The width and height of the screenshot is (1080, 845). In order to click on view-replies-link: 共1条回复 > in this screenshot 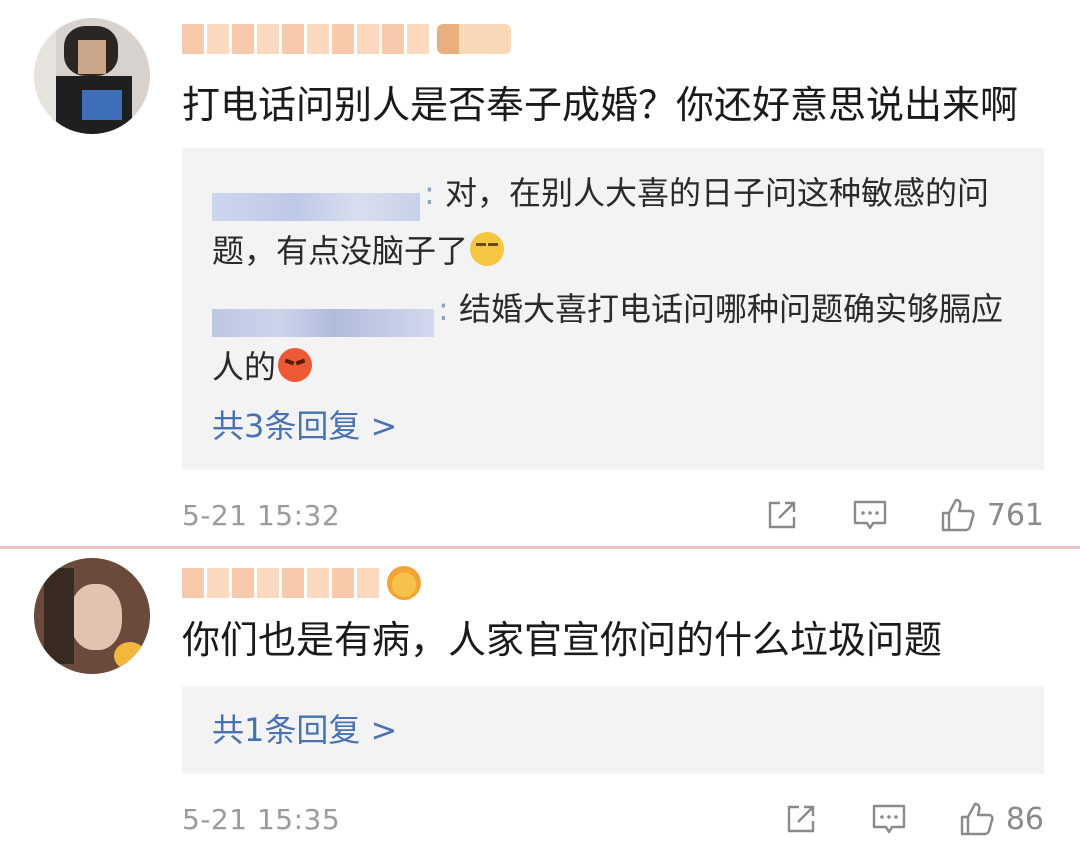, I will do `click(304, 730)`.